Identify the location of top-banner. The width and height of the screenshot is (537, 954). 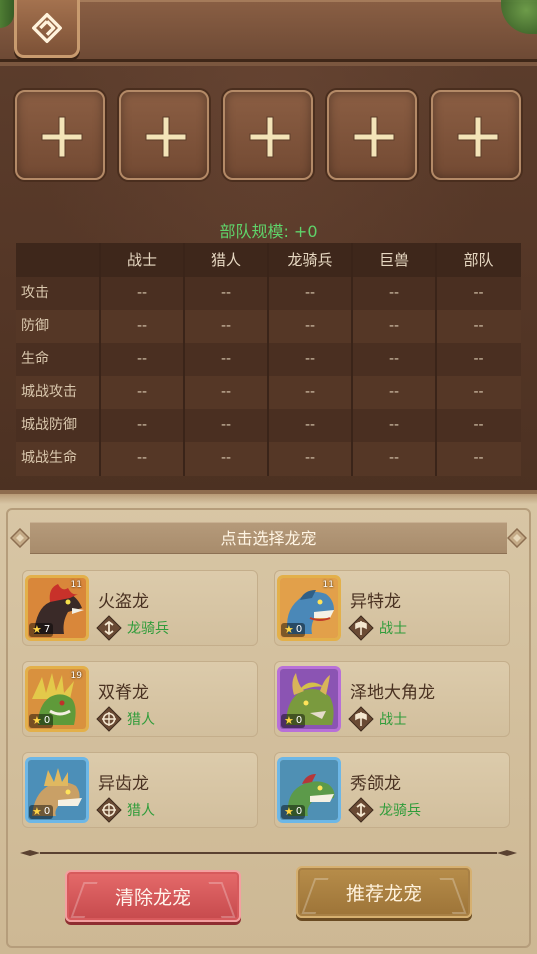
(268, 33).